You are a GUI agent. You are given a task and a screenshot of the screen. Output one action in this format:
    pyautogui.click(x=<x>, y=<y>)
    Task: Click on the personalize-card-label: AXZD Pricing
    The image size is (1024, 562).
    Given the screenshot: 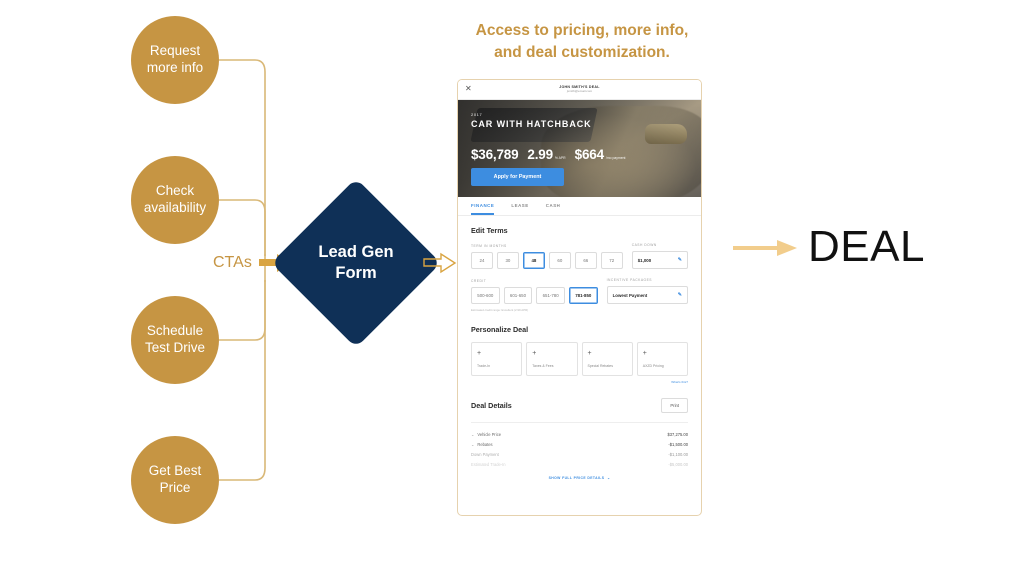 What is the action you would take?
    pyautogui.click(x=653, y=366)
    